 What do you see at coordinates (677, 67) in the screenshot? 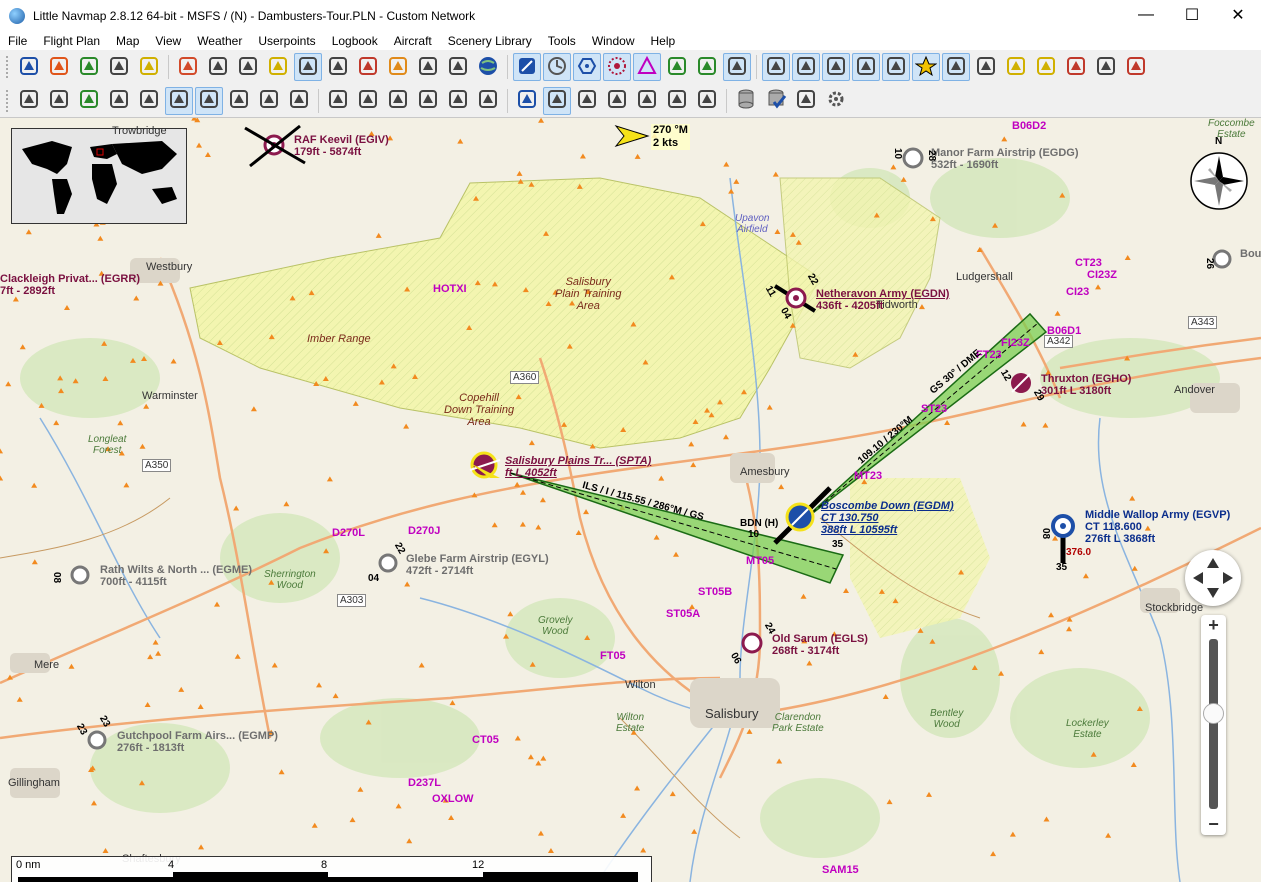
I see `ils-button` at bounding box center [677, 67].